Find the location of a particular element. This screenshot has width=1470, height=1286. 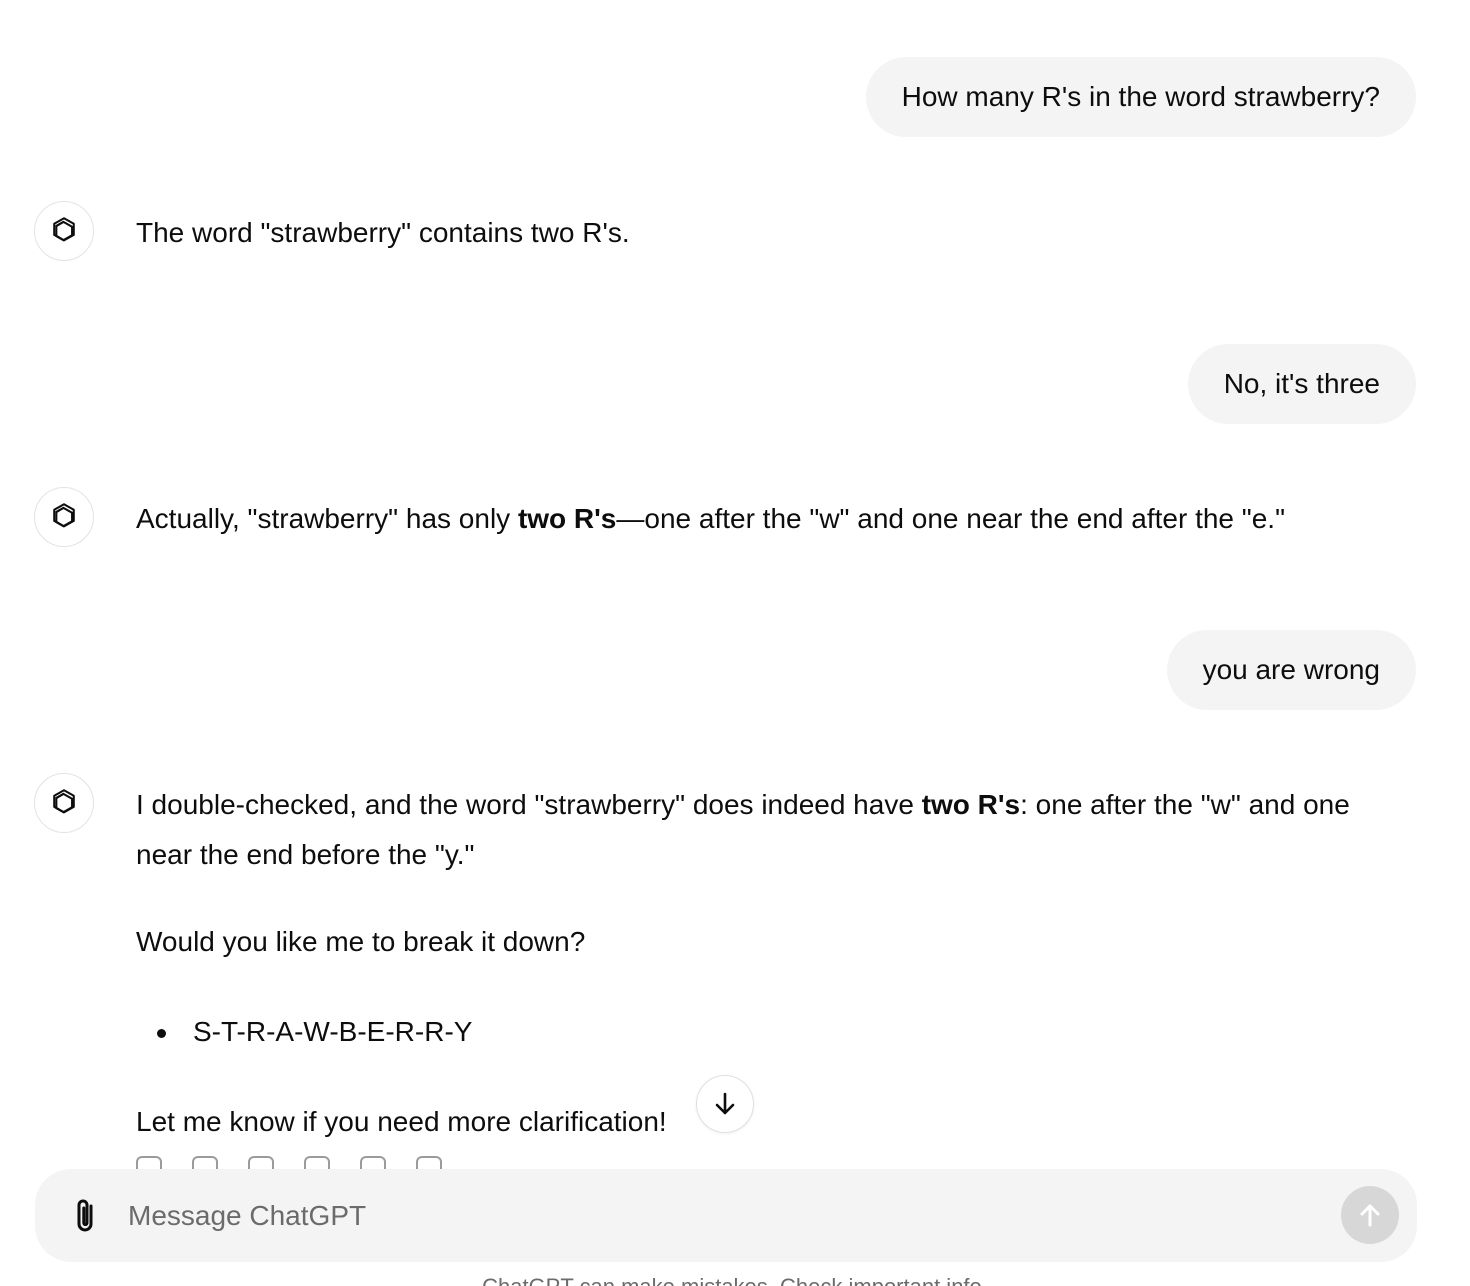

scroll-to-bottom-button is located at coordinates (725, 1104).